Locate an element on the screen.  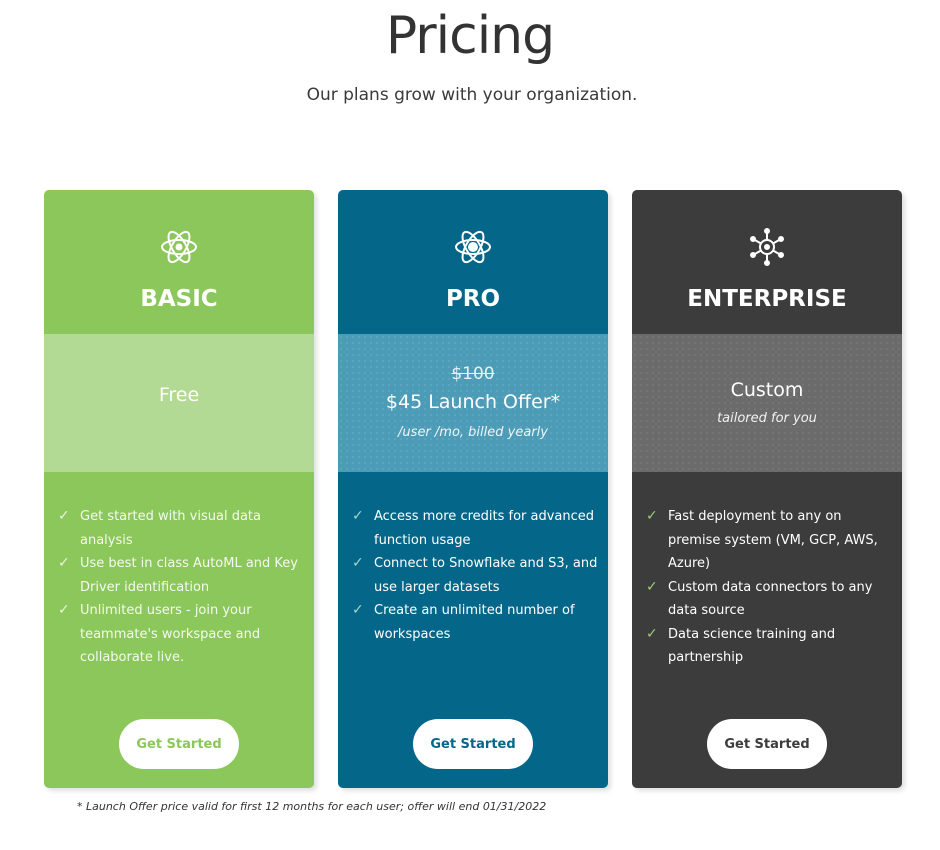
feature-text: Data science training and partnership is located at coordinates (752, 646).